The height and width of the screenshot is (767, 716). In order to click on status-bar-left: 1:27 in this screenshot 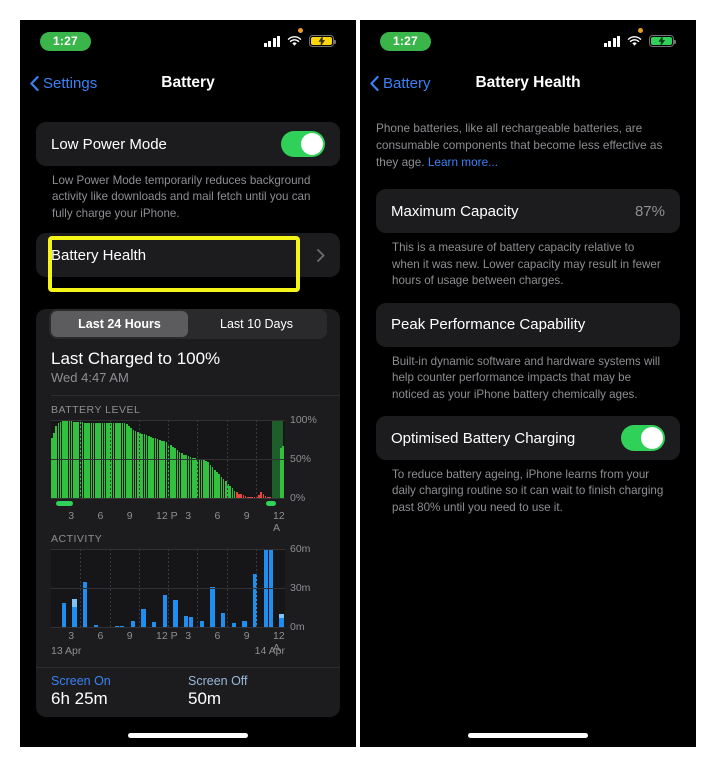, I will do `click(188, 41)`.